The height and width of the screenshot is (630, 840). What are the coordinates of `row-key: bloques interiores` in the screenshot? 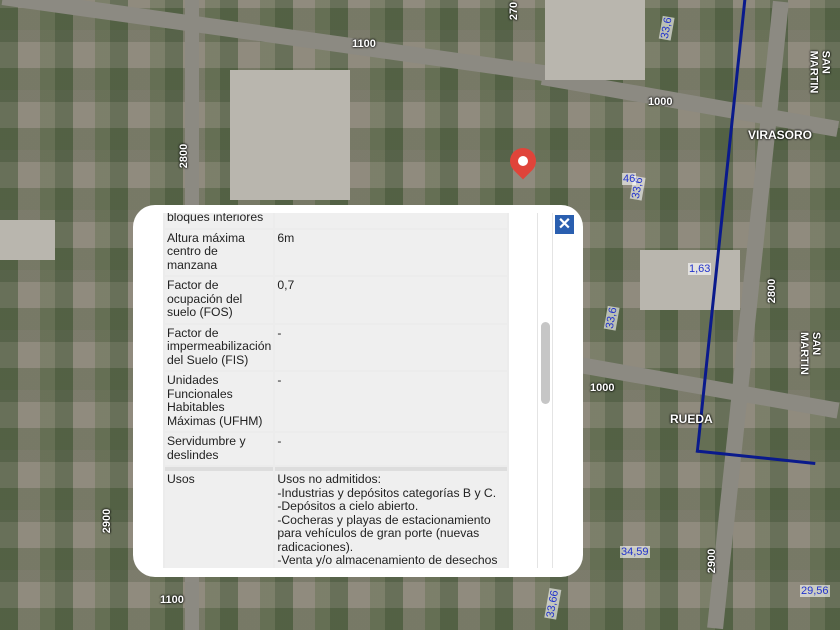 It's located at (219, 220).